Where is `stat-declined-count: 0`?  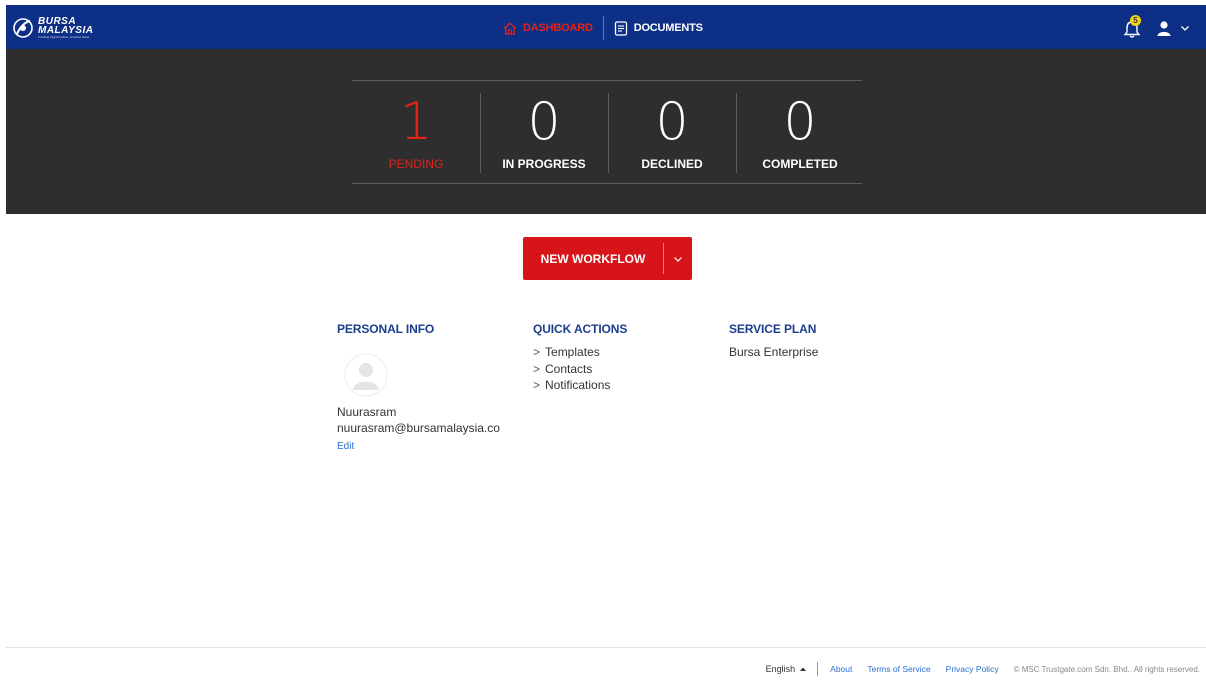 stat-declined-count: 0 is located at coordinates (672, 122).